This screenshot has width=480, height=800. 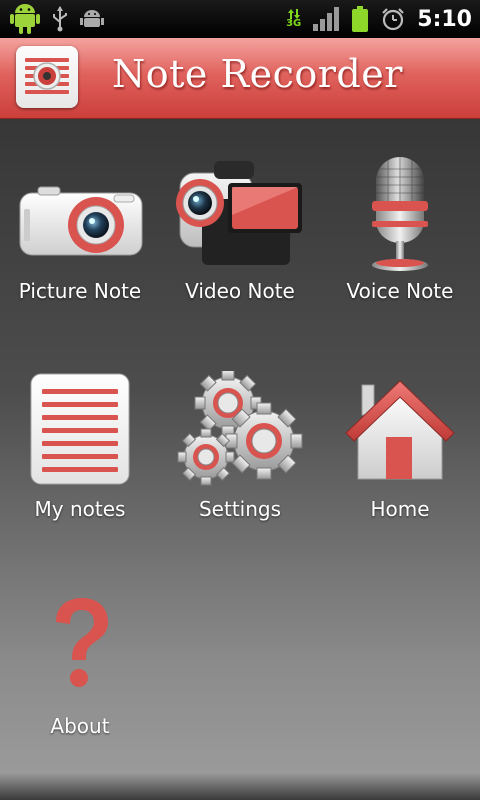 I want to click on network-type: 3G, so click(x=294, y=23).